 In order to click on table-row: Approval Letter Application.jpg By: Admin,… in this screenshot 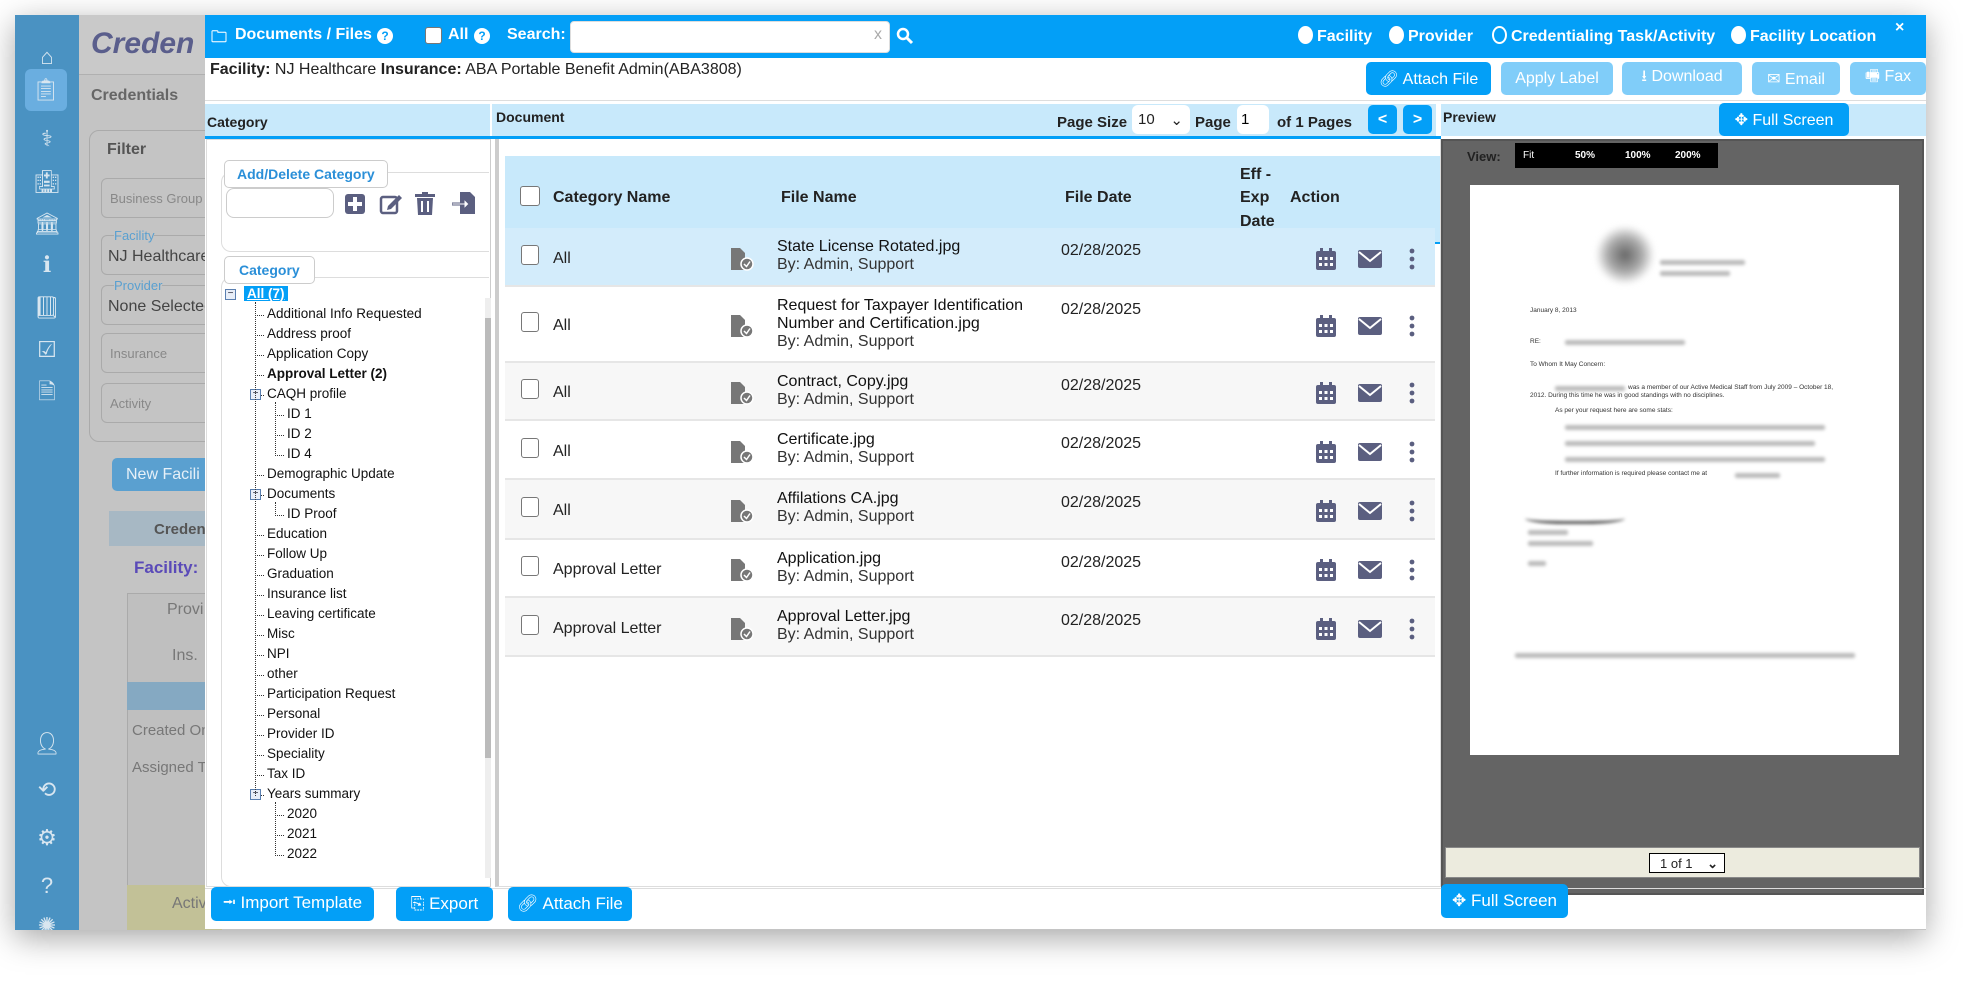, I will do `click(970, 569)`.